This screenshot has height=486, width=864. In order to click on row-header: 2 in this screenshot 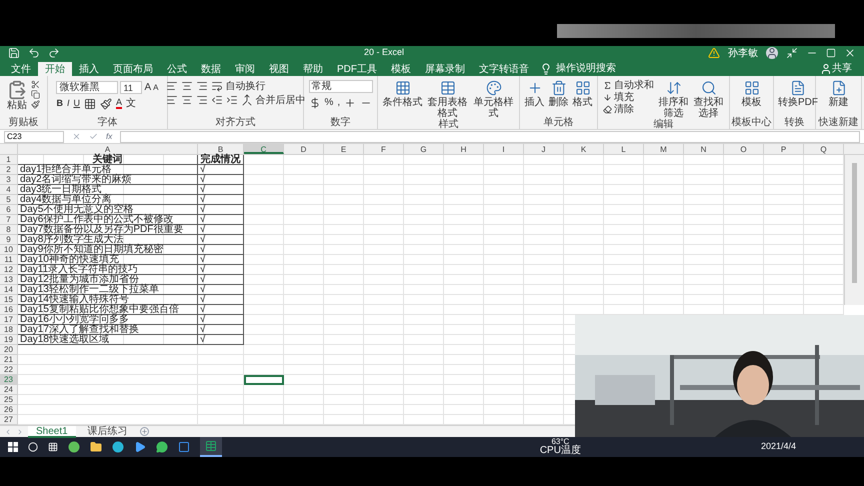, I will do `click(9, 170)`.